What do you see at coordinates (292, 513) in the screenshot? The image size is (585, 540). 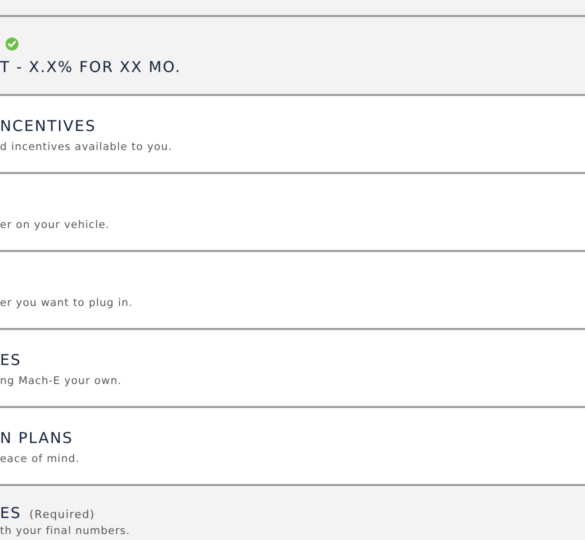 I see `section-panel: ES (Required) th your final numbers.` at bounding box center [292, 513].